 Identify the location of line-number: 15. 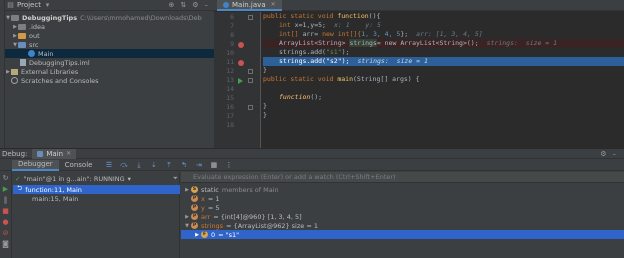
(230, 98).